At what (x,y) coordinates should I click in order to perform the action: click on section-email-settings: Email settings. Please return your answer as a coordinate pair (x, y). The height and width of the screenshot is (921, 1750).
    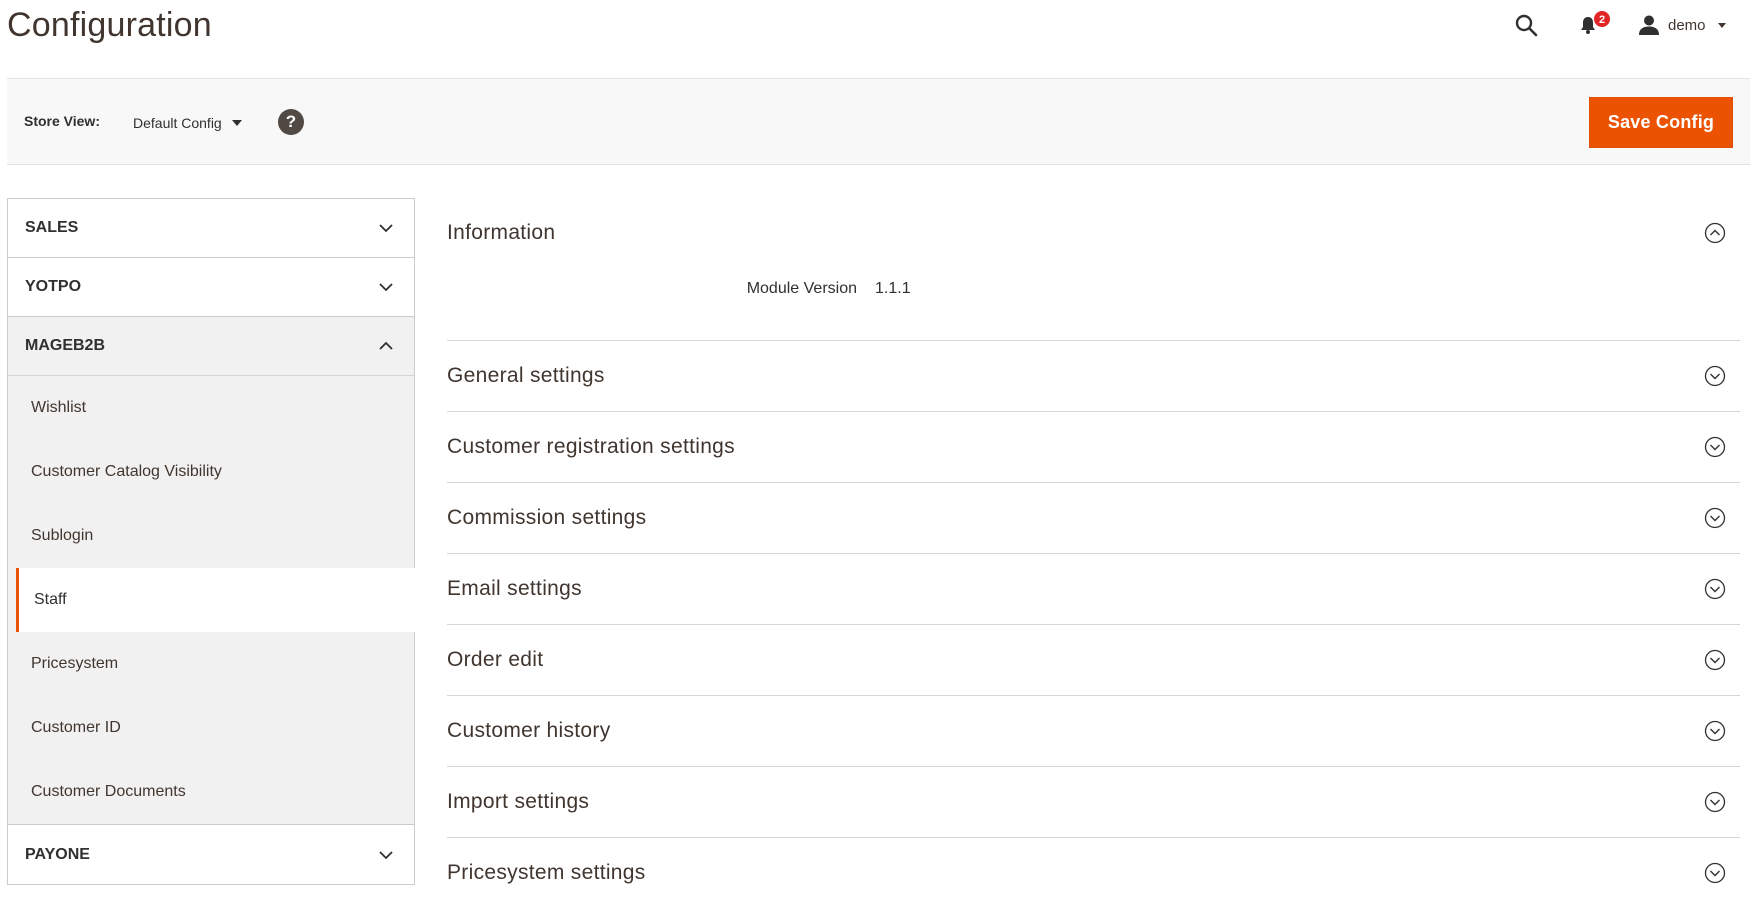
    Looking at the image, I should click on (1093, 589).